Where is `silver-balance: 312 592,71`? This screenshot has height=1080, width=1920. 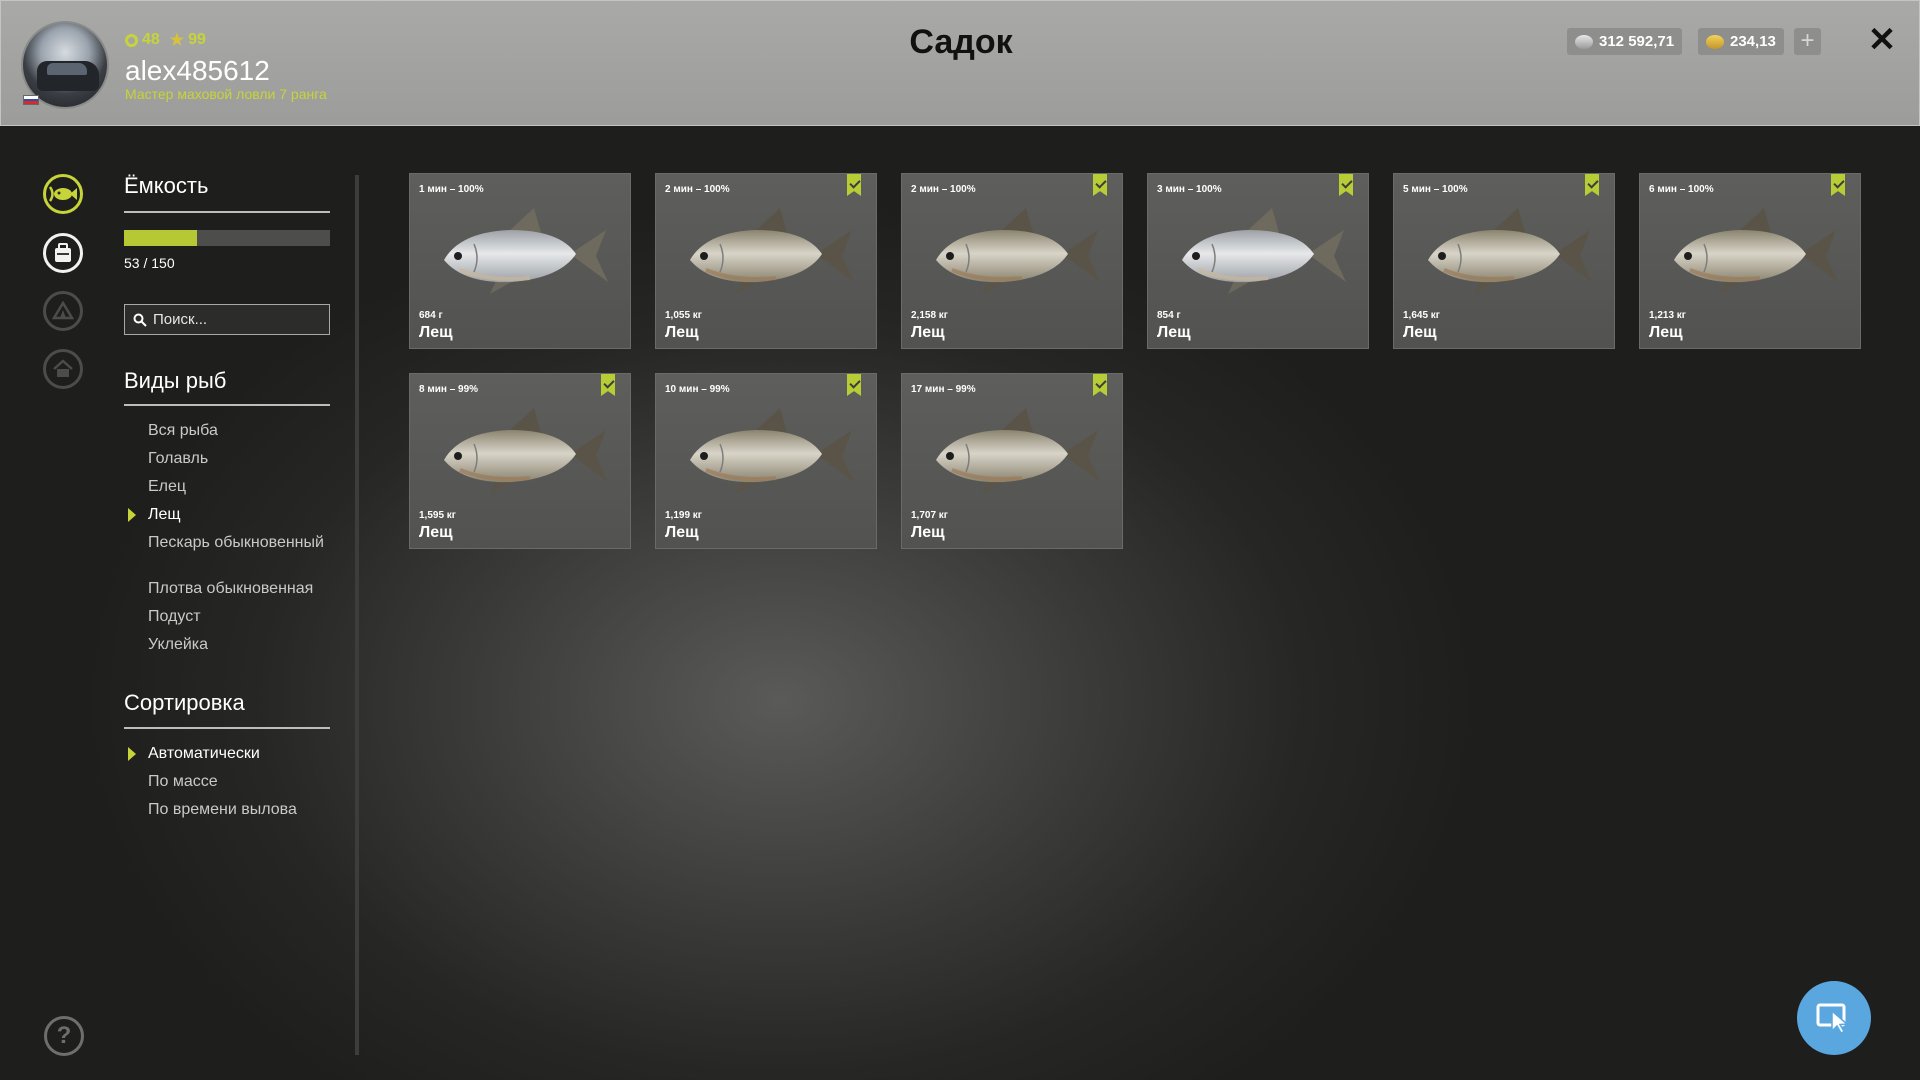
silver-balance: 312 592,71 is located at coordinates (1625, 41).